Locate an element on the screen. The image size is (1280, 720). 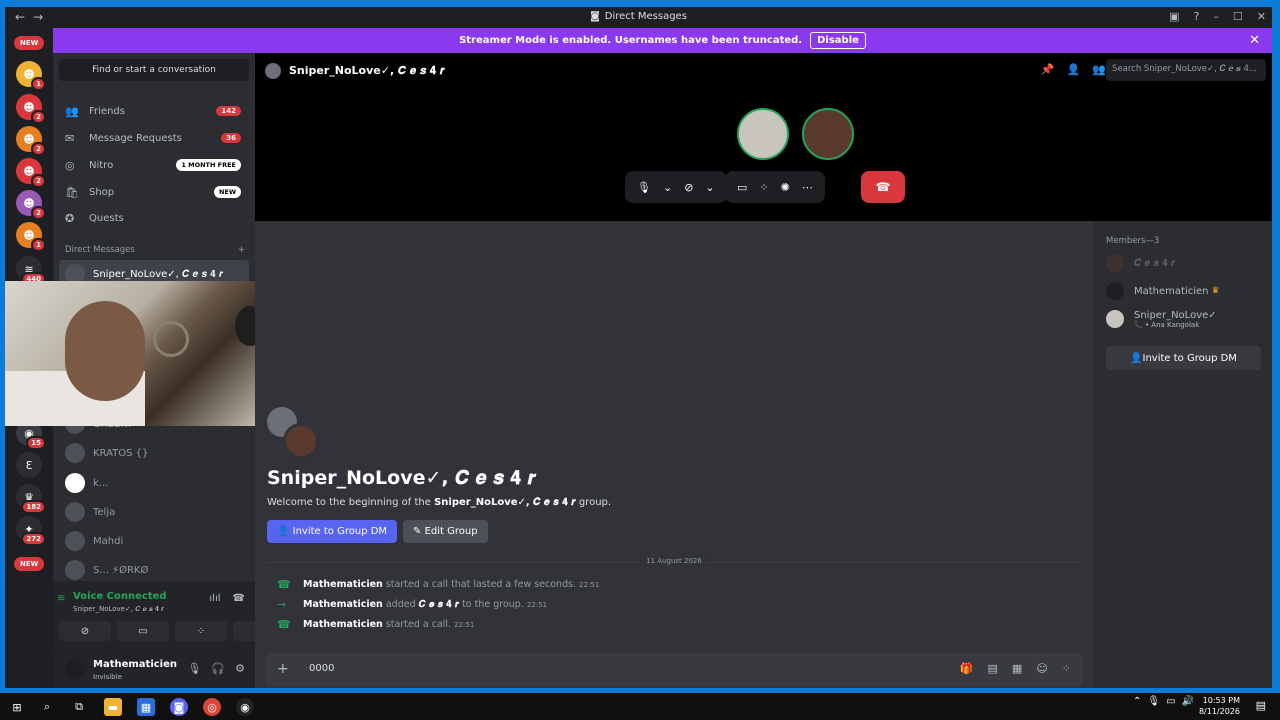
minimize-icon: – is located at coordinates (1216, 16).